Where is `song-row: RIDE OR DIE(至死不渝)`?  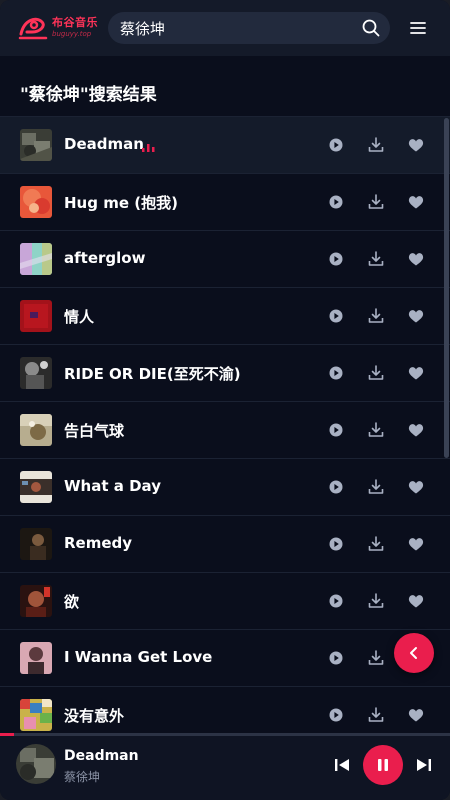
song-row: RIDE OR DIE(至死不渝) is located at coordinates (225, 373).